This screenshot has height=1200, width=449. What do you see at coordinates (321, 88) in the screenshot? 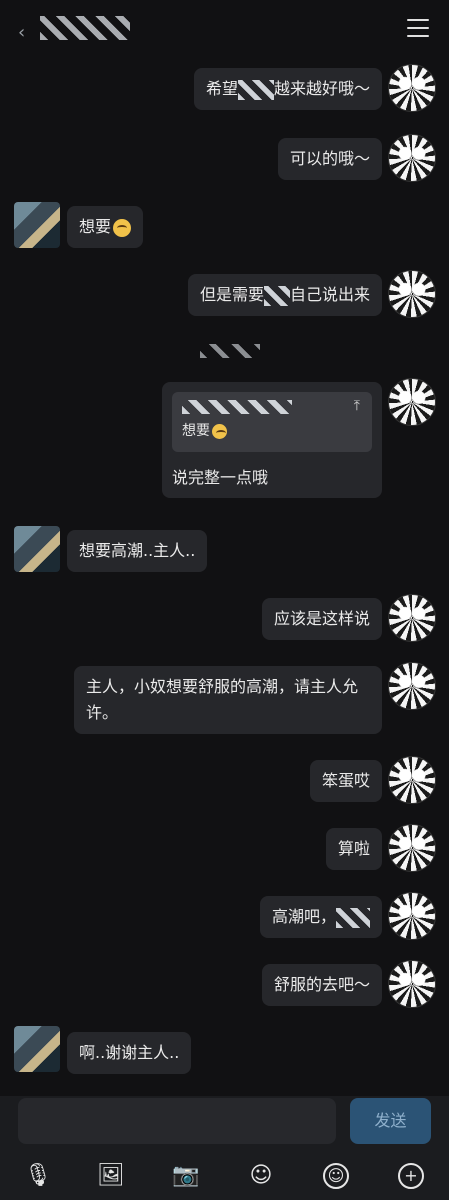
I see `message-text: 越来越好哦～` at bounding box center [321, 88].